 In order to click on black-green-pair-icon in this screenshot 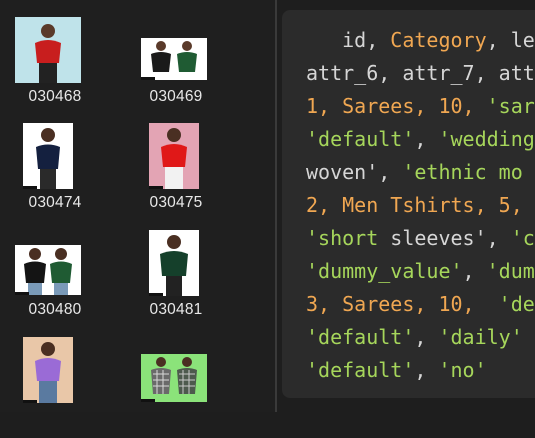, I will do `click(48, 270)`.